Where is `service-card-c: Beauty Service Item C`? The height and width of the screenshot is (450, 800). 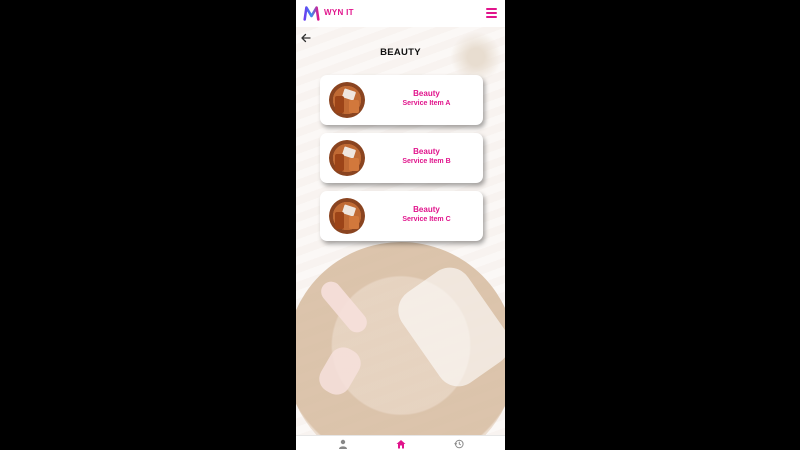
service-card-c: Beauty Service Item C is located at coordinates (401, 216).